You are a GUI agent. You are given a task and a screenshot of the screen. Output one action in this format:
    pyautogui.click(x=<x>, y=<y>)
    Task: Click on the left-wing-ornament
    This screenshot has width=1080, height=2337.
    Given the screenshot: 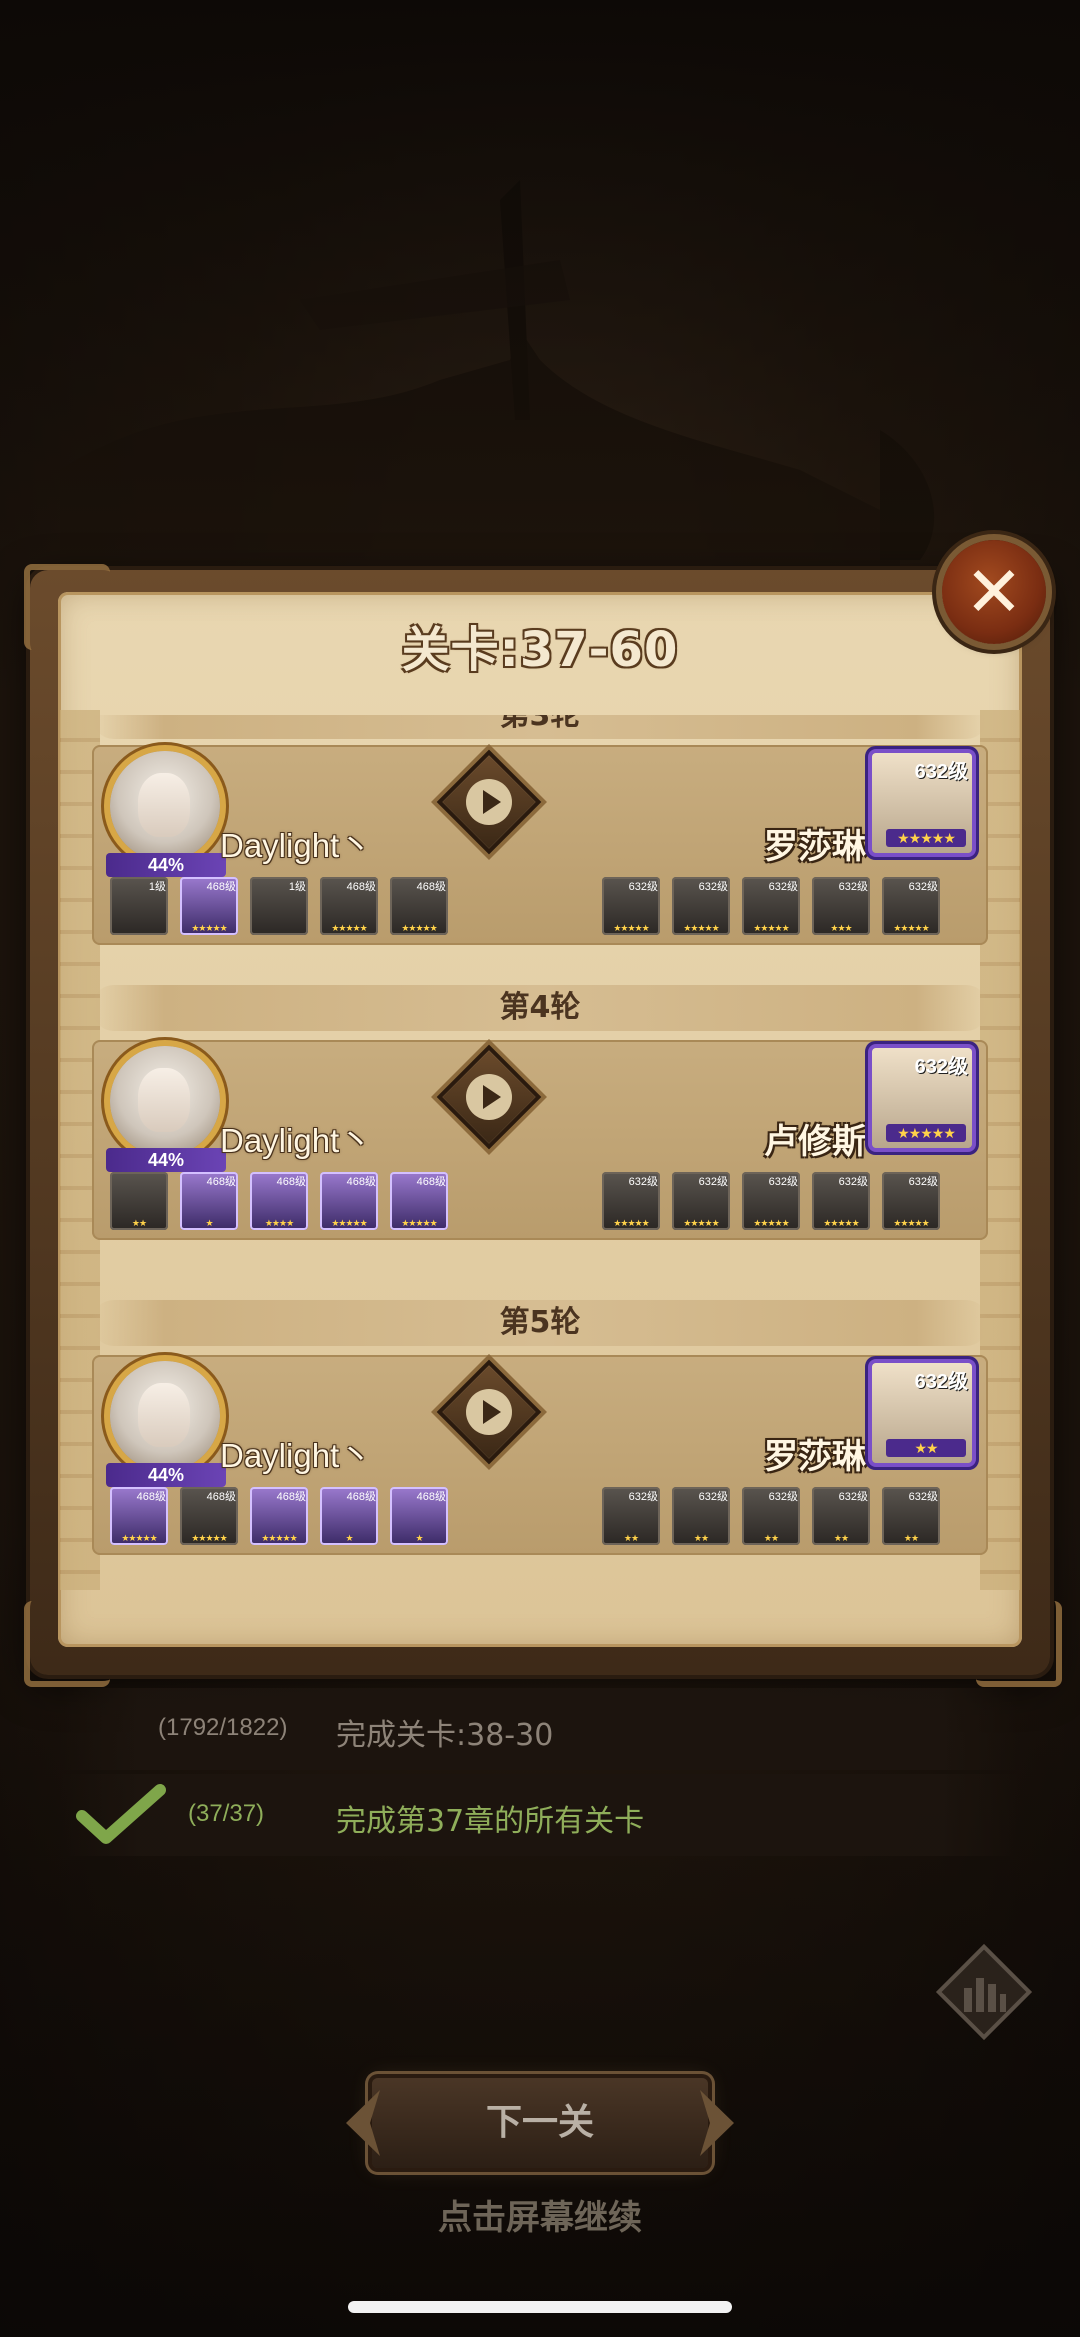 What is the action you would take?
    pyautogui.click(x=363, y=2123)
    